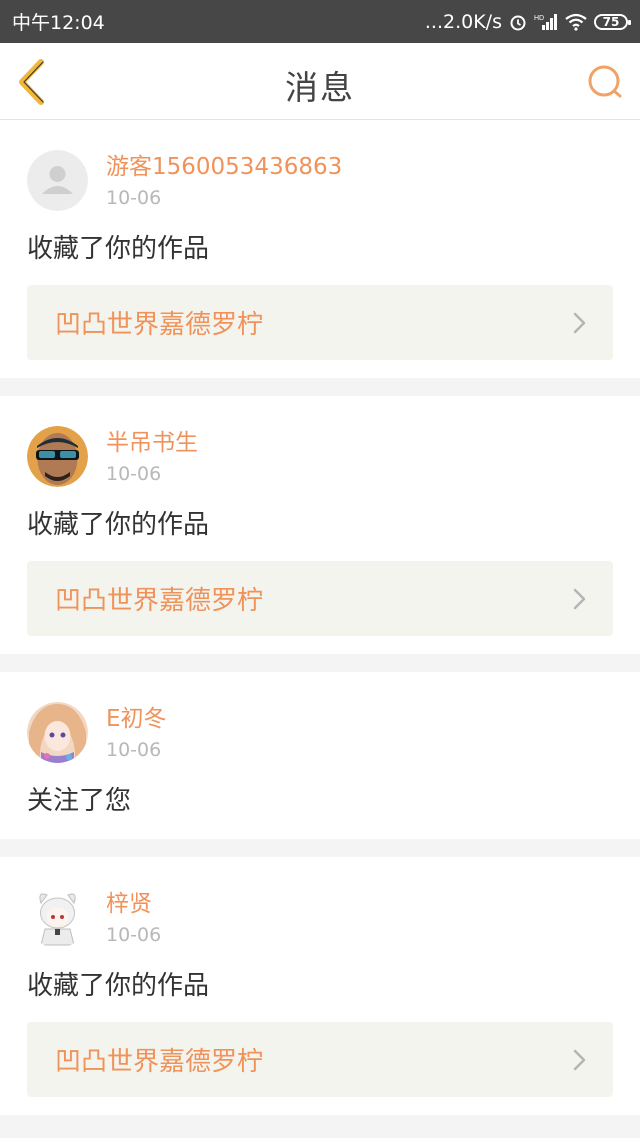 Image resolution: width=640 pixels, height=1138 pixels. What do you see at coordinates (527, 21) in the screenshot?
I see `status-indicators: ...2.0K/s HD 75` at bounding box center [527, 21].